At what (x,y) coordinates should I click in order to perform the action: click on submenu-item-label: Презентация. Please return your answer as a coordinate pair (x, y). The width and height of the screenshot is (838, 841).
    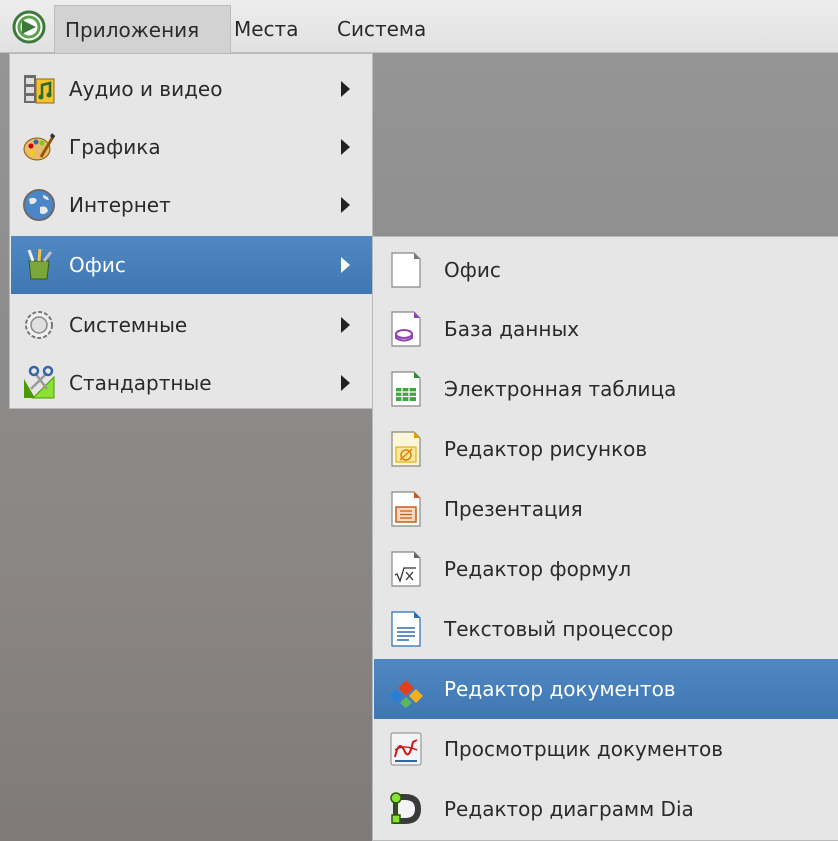
    Looking at the image, I should click on (513, 509).